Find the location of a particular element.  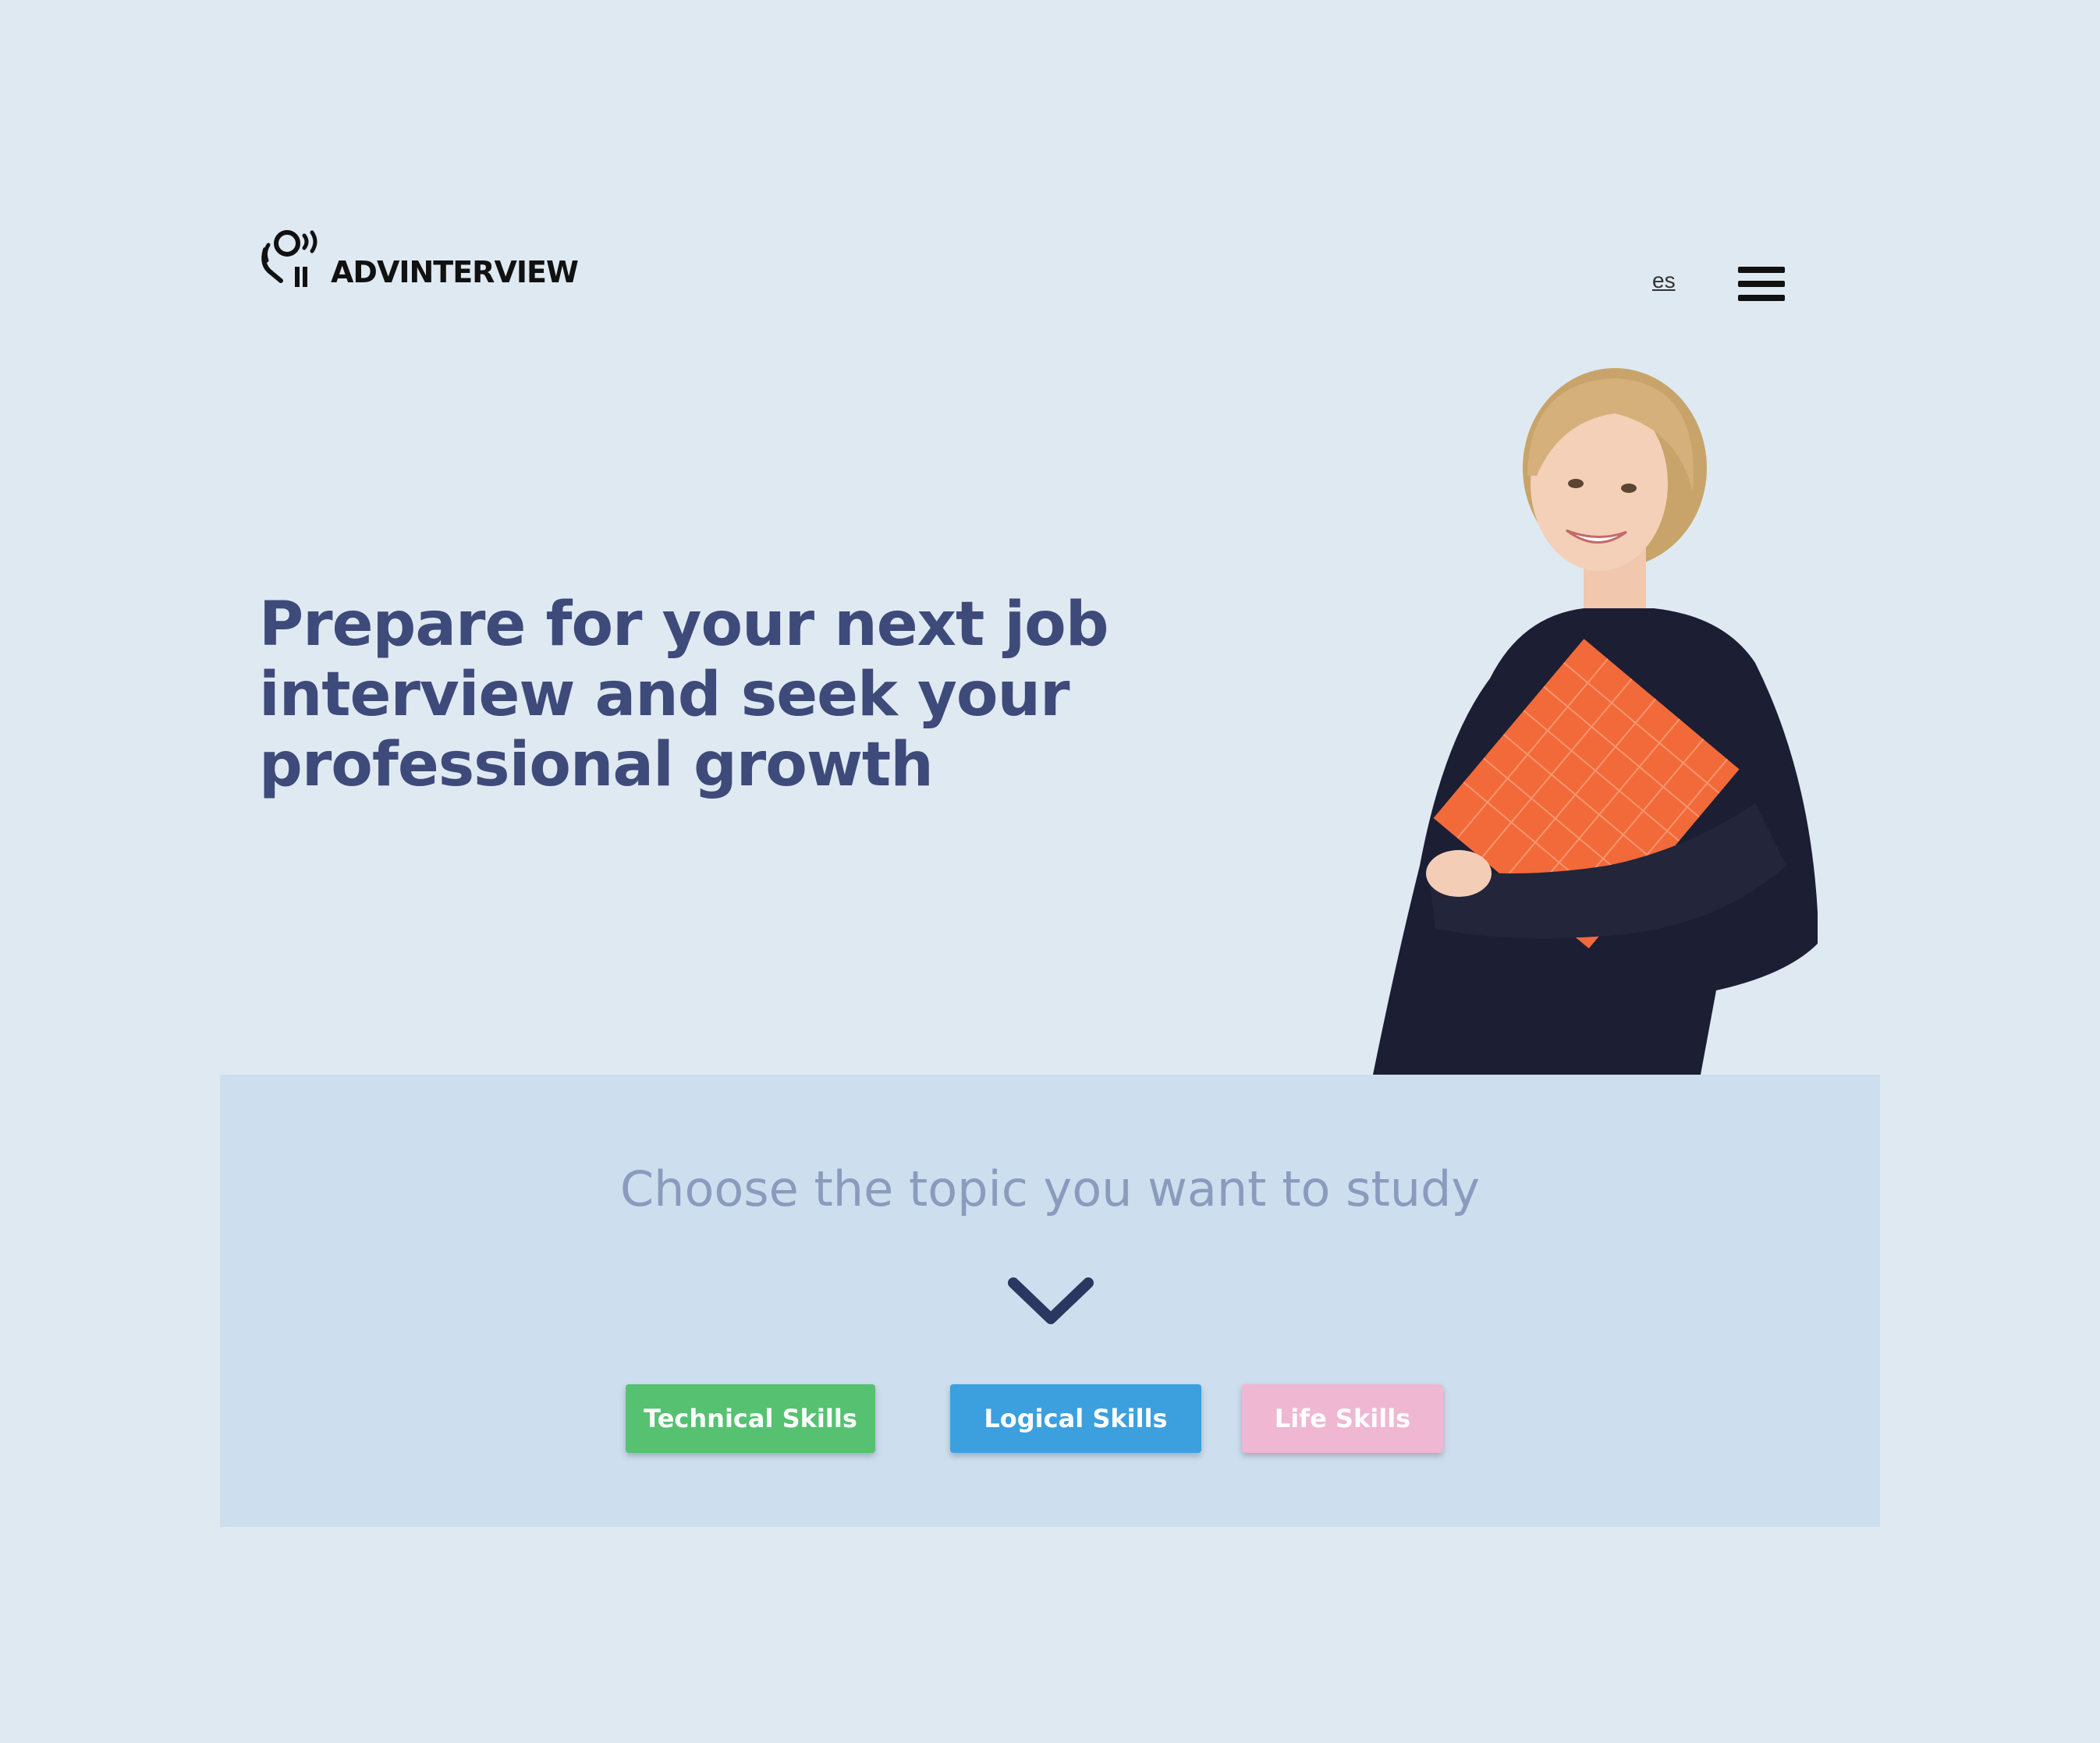

technical-skills-button: Technical Skills is located at coordinates (750, 1418).